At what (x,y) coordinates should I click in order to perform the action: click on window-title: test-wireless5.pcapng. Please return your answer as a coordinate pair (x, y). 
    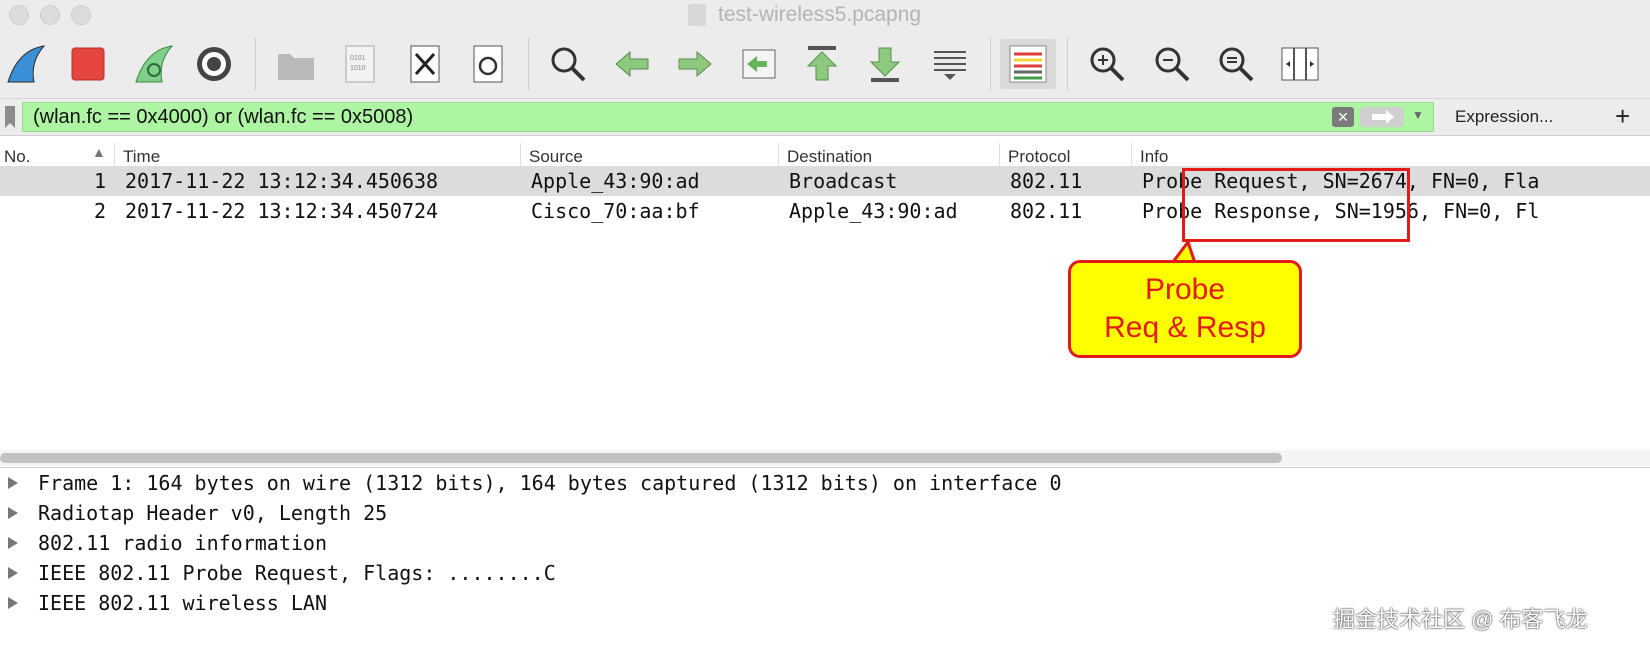
    Looking at the image, I should click on (820, 14).